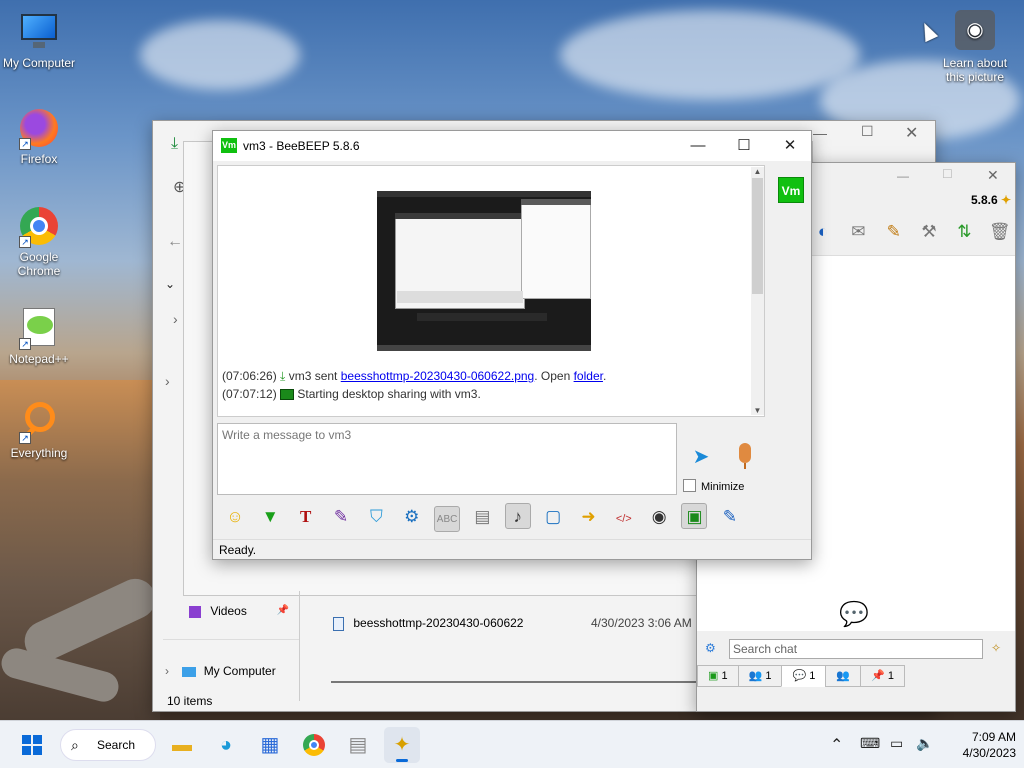 This screenshot has width=1024, height=768. What do you see at coordinates (996, 648) in the screenshot?
I see `clear-search-icon: ✧` at bounding box center [996, 648].